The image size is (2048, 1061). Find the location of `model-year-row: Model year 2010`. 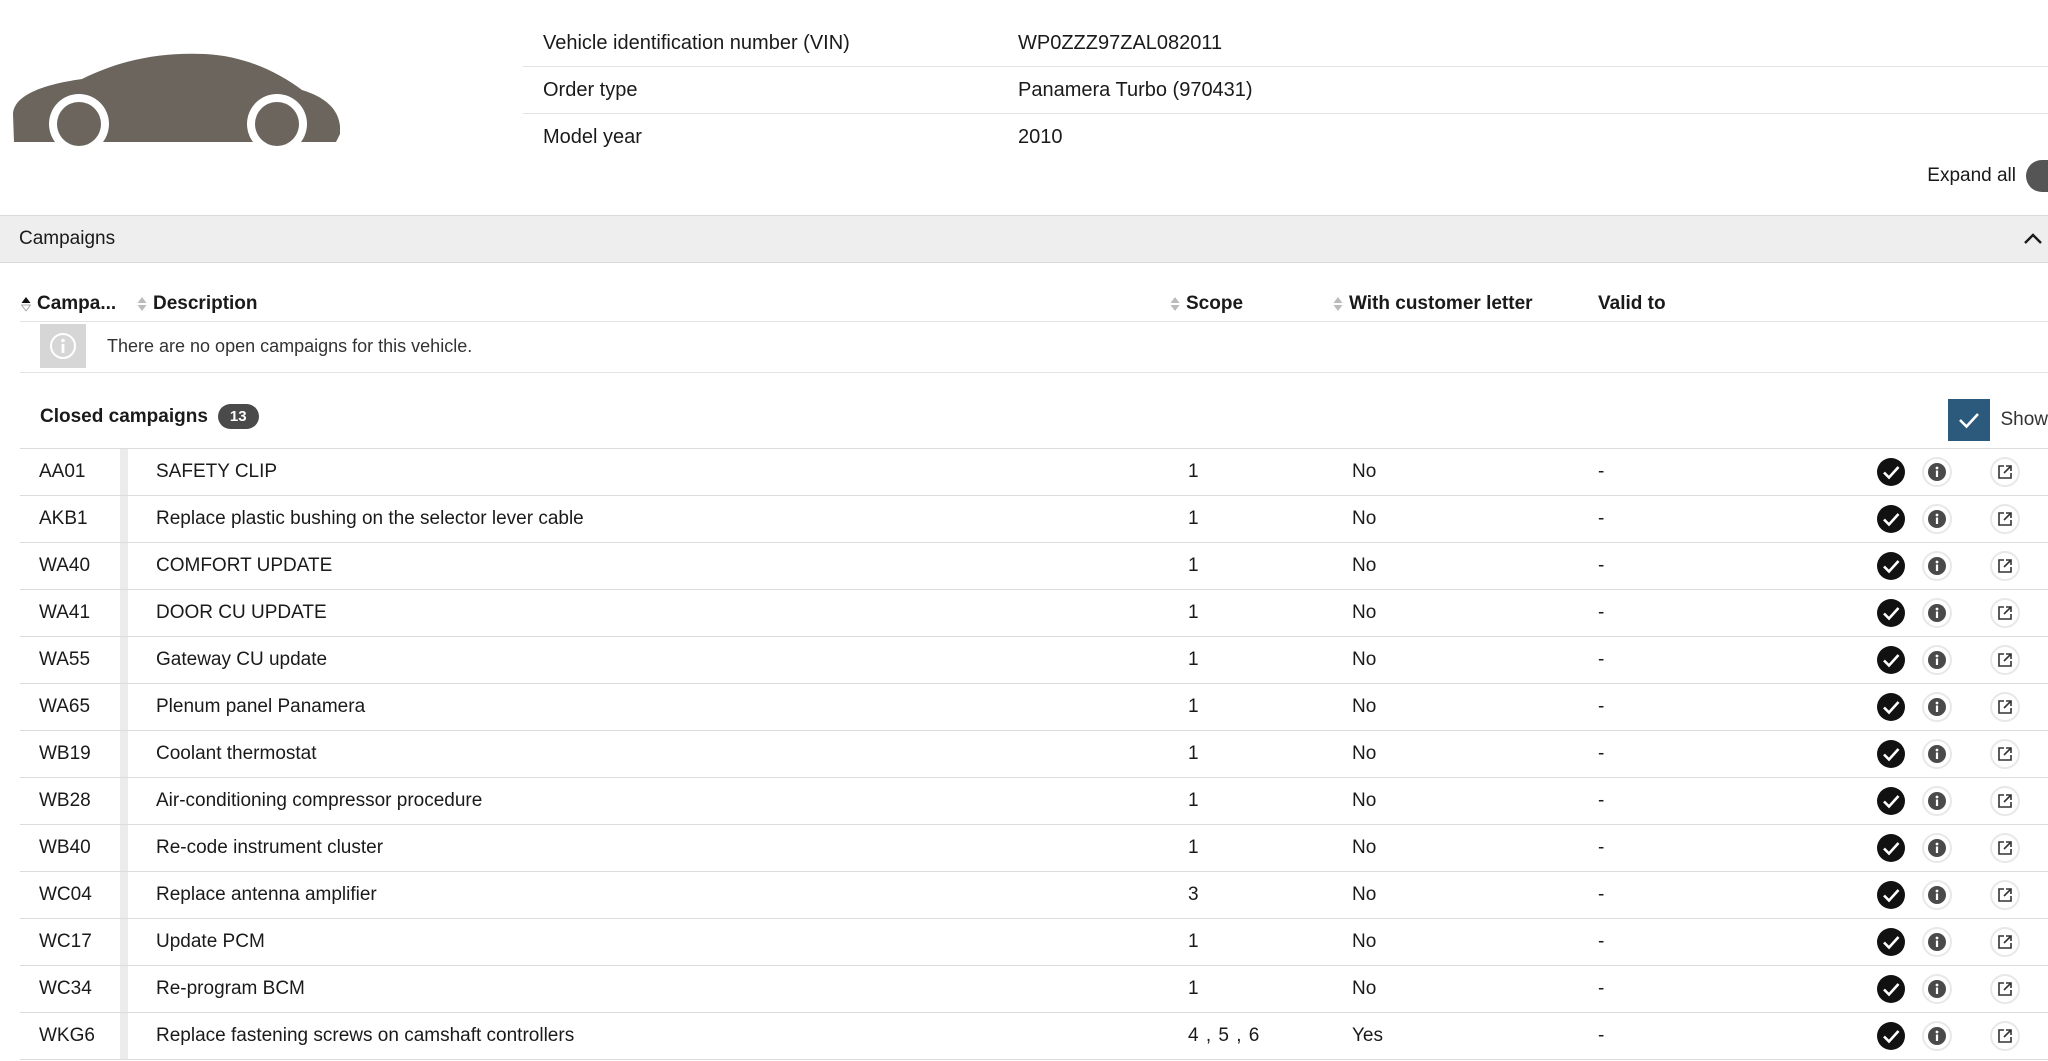

model-year-row: Model year 2010 is located at coordinates (1285, 137).